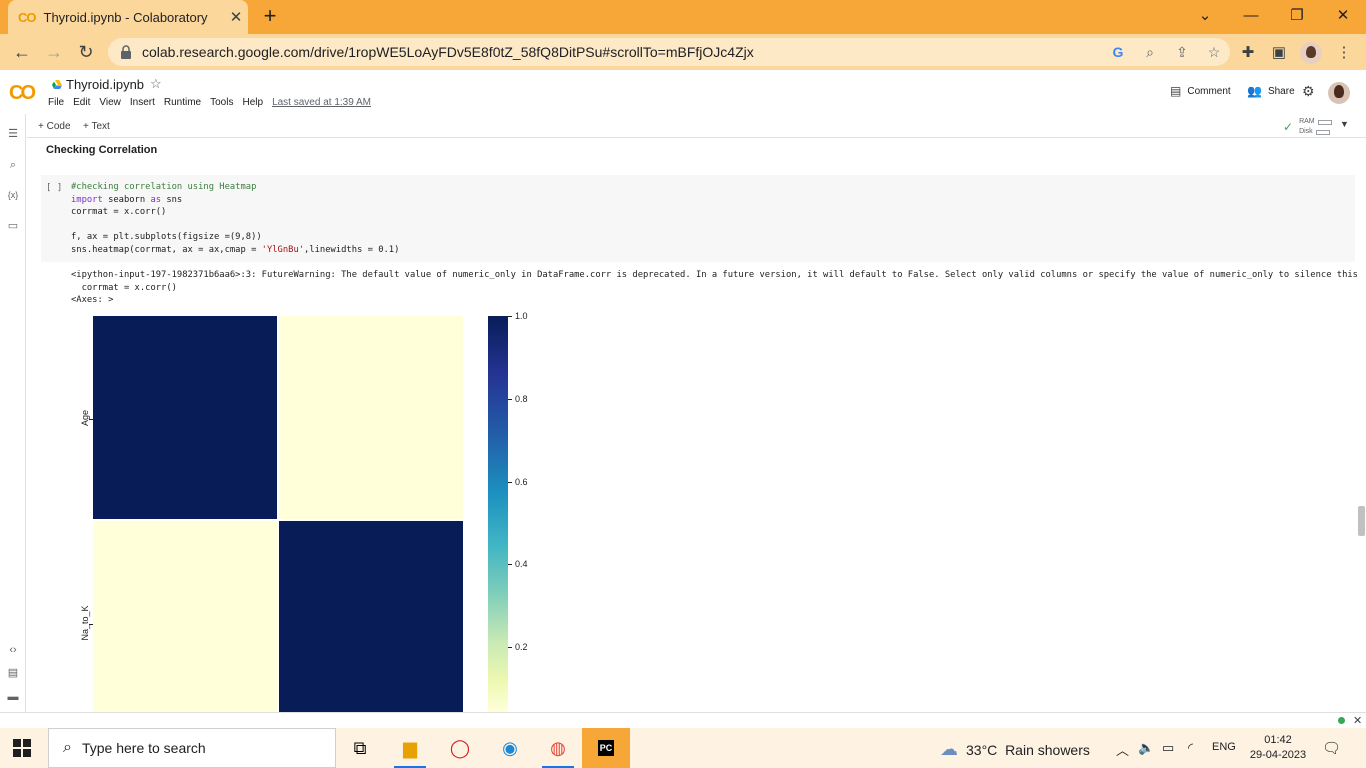 The image size is (1366, 768). What do you see at coordinates (1190, 748) in the screenshot?
I see `wifi-icon: ◜` at bounding box center [1190, 748].